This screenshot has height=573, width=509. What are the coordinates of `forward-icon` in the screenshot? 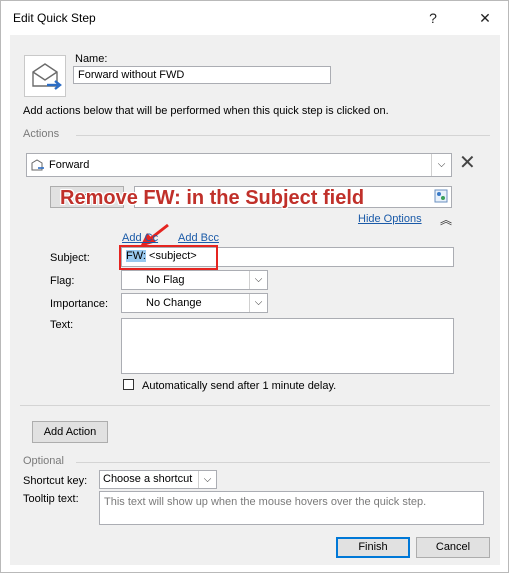 It's located at (38, 166).